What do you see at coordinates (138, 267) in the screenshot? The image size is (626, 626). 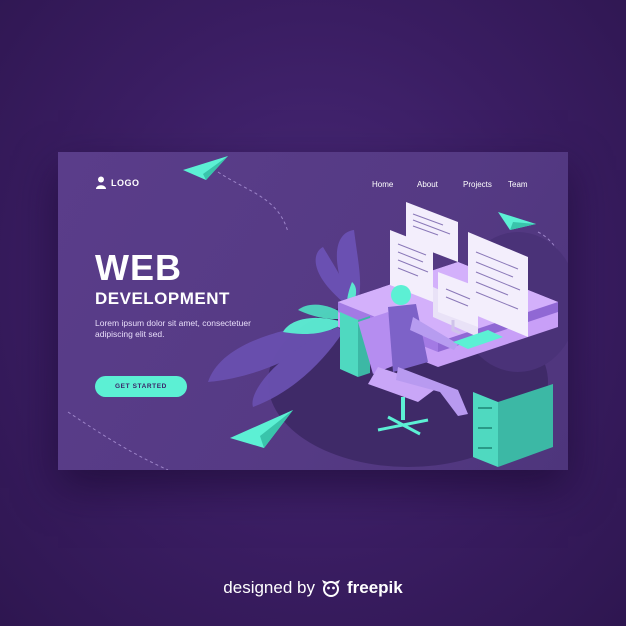 I see `hero-title: WEB` at bounding box center [138, 267].